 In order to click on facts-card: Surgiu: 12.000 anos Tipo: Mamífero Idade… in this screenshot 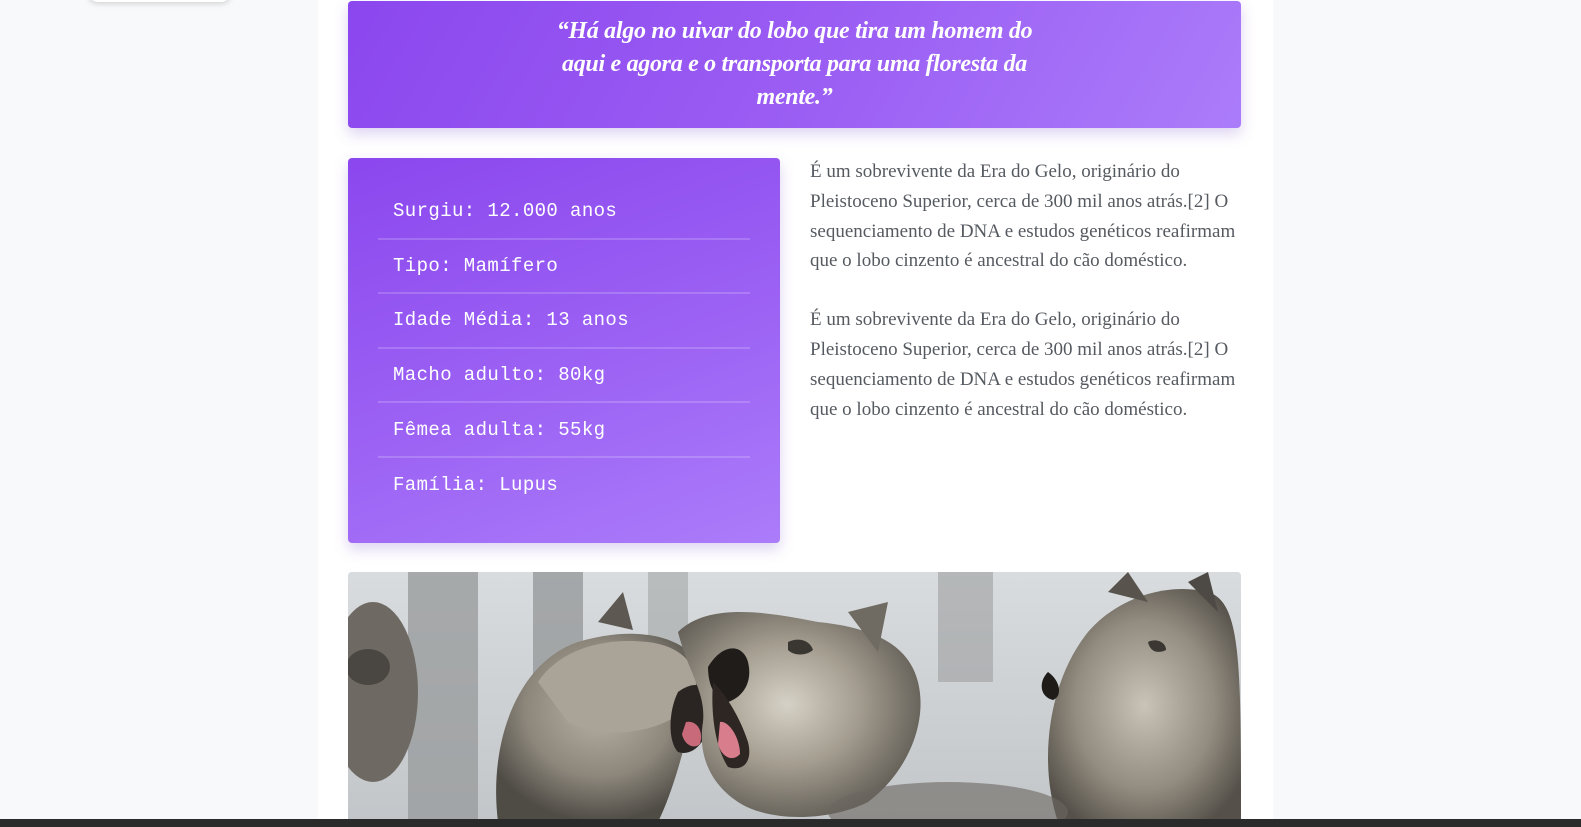, I will do `click(564, 350)`.